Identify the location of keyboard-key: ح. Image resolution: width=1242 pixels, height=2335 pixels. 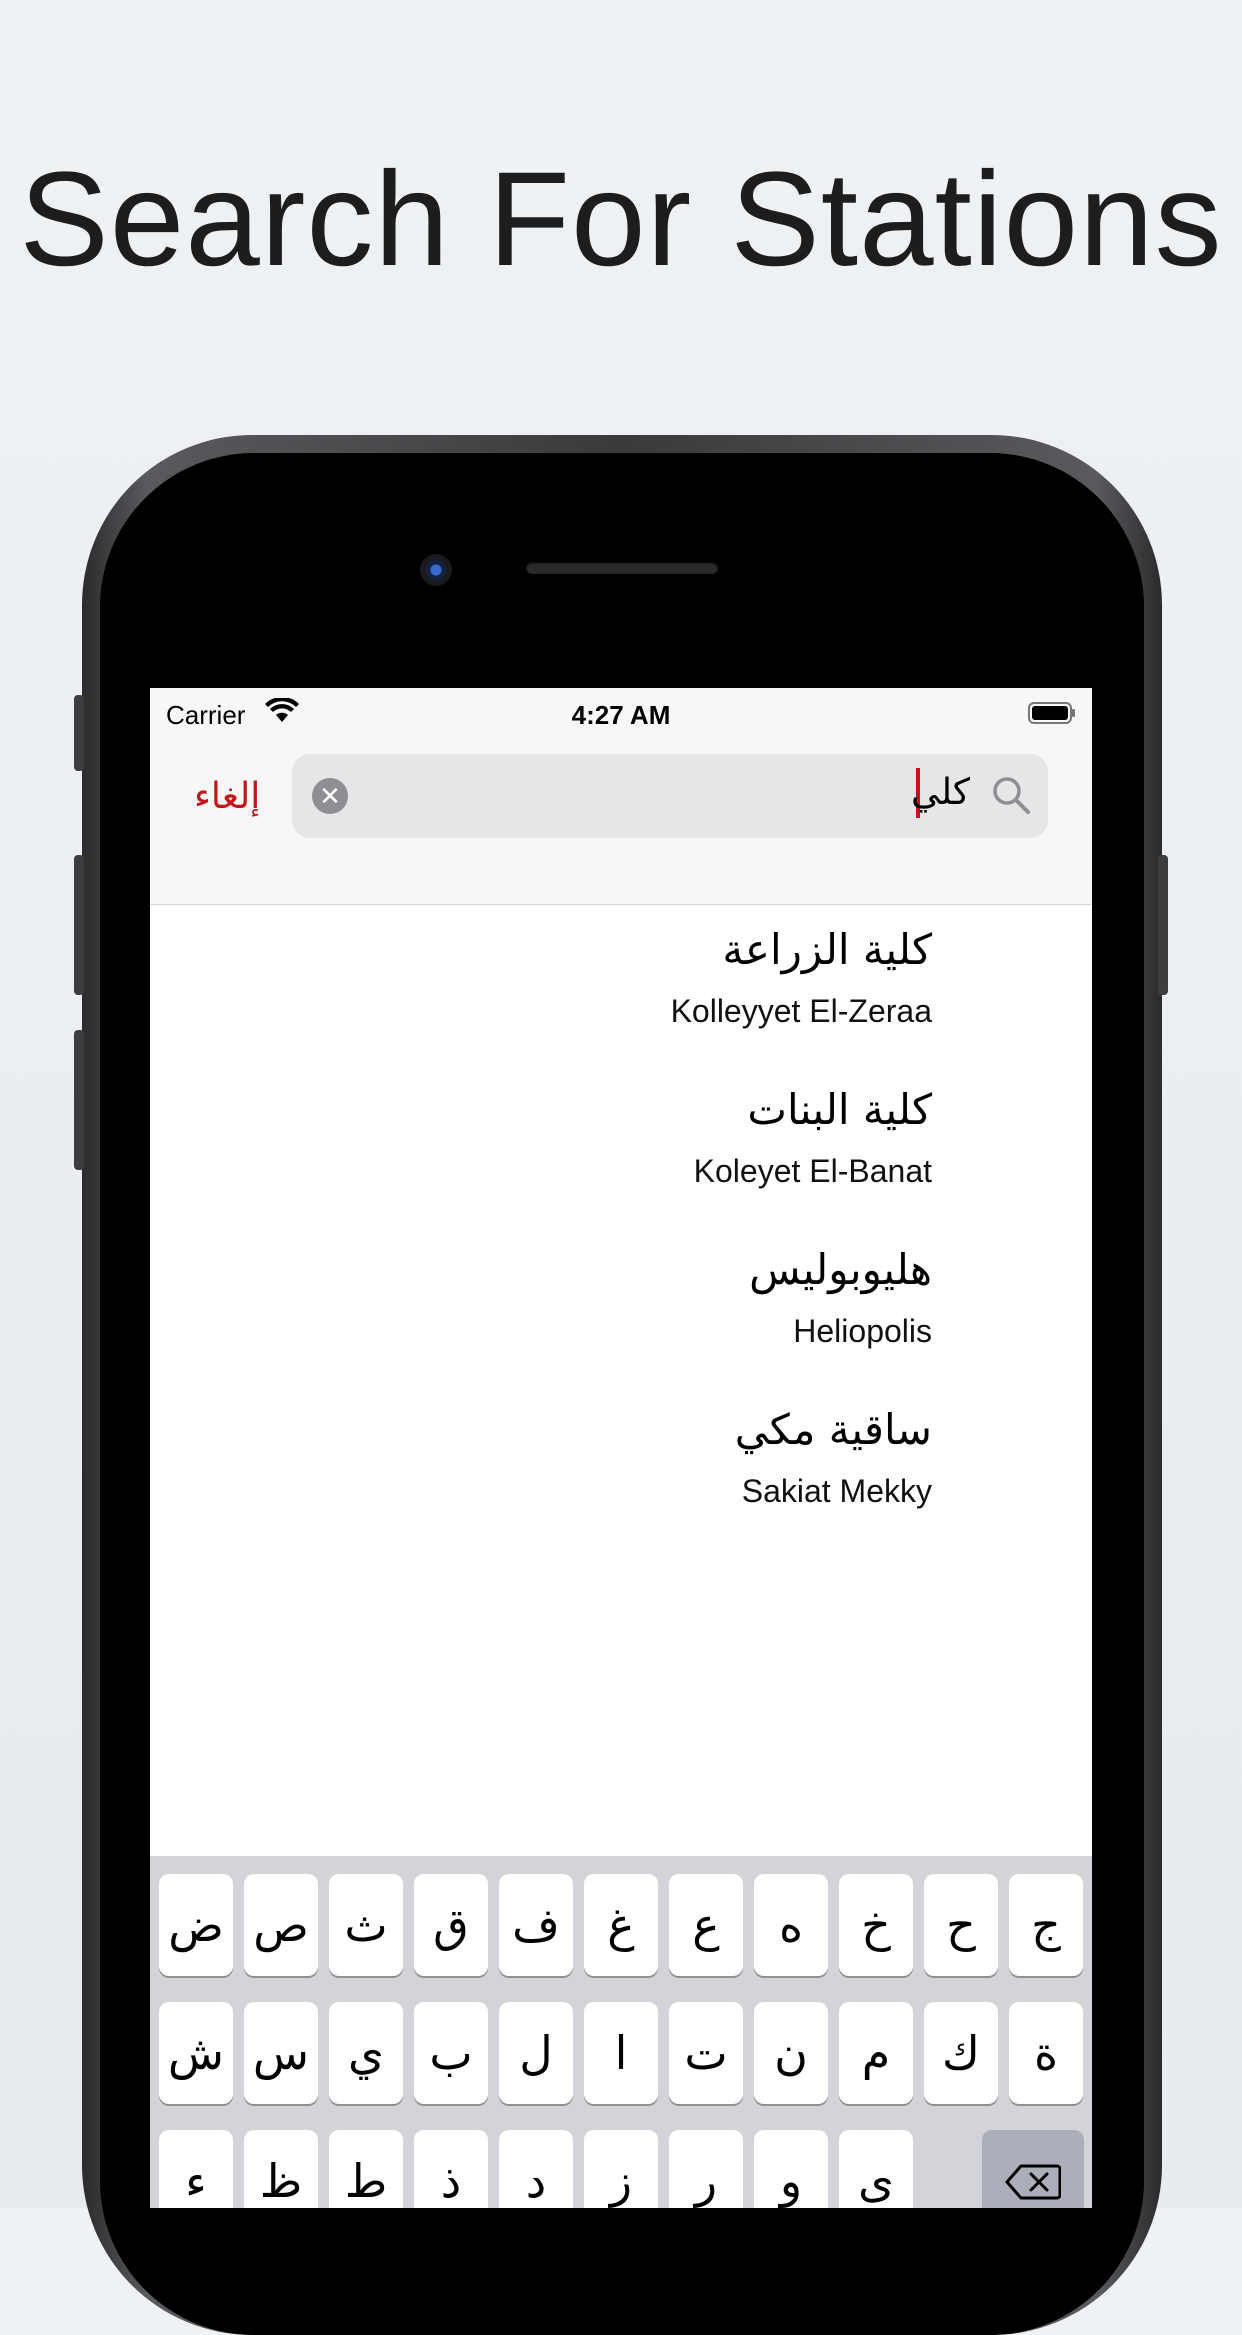
(961, 1925).